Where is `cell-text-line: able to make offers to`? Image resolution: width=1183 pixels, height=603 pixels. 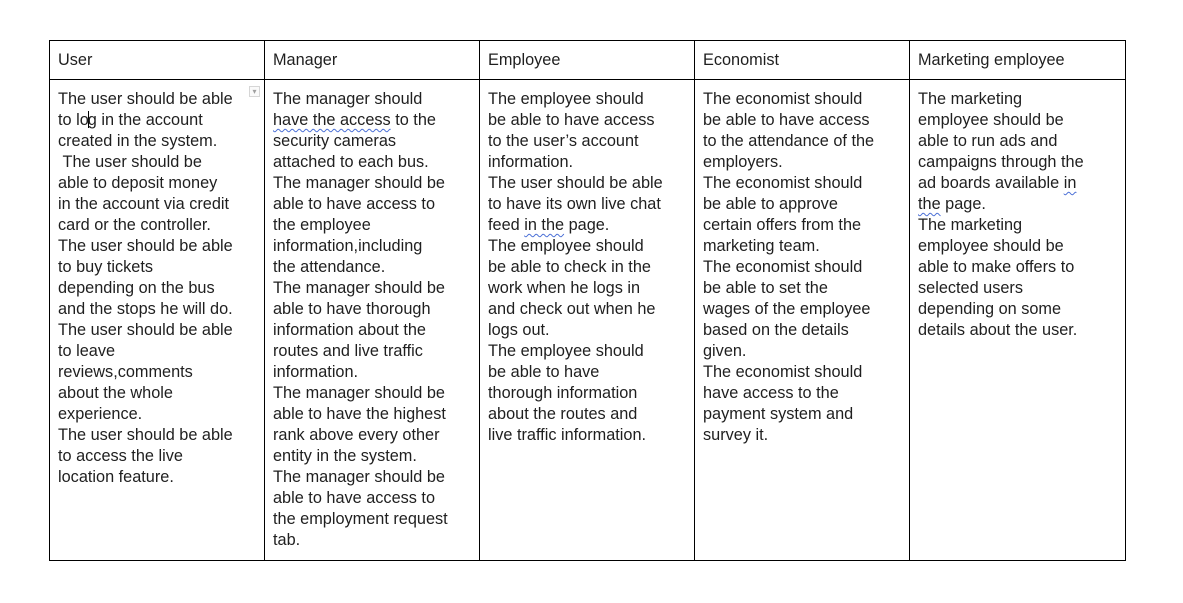 cell-text-line: able to make offers to is located at coordinates (996, 267).